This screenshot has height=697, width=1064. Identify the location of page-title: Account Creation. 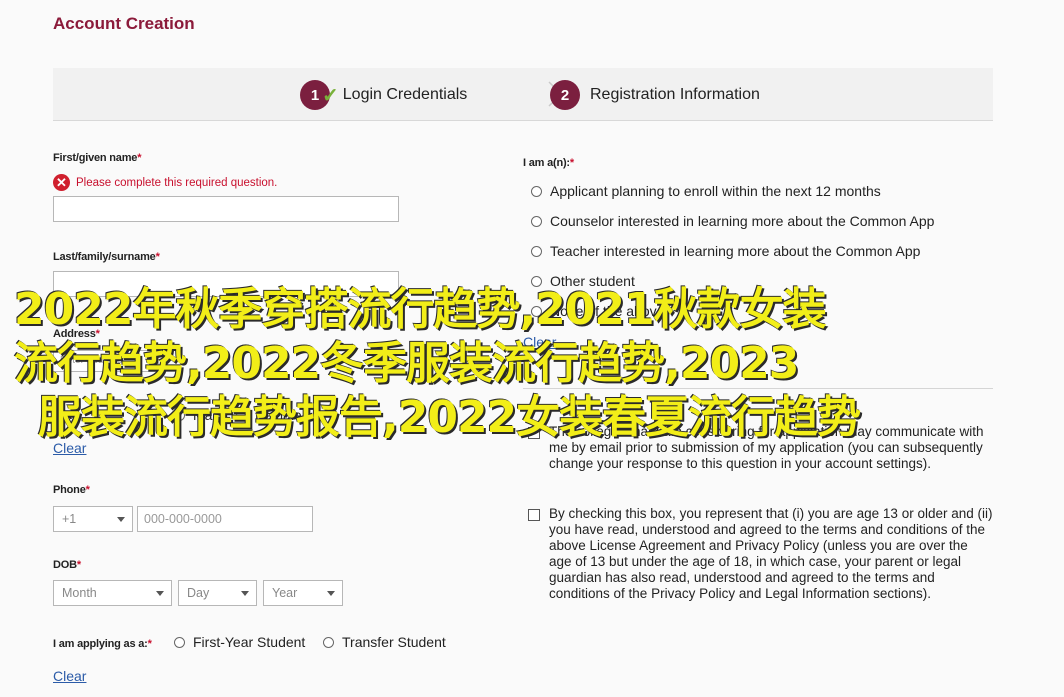
(124, 23).